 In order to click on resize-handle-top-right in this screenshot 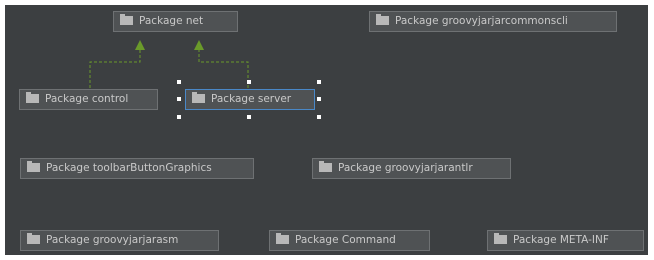, I will do `click(319, 82)`.